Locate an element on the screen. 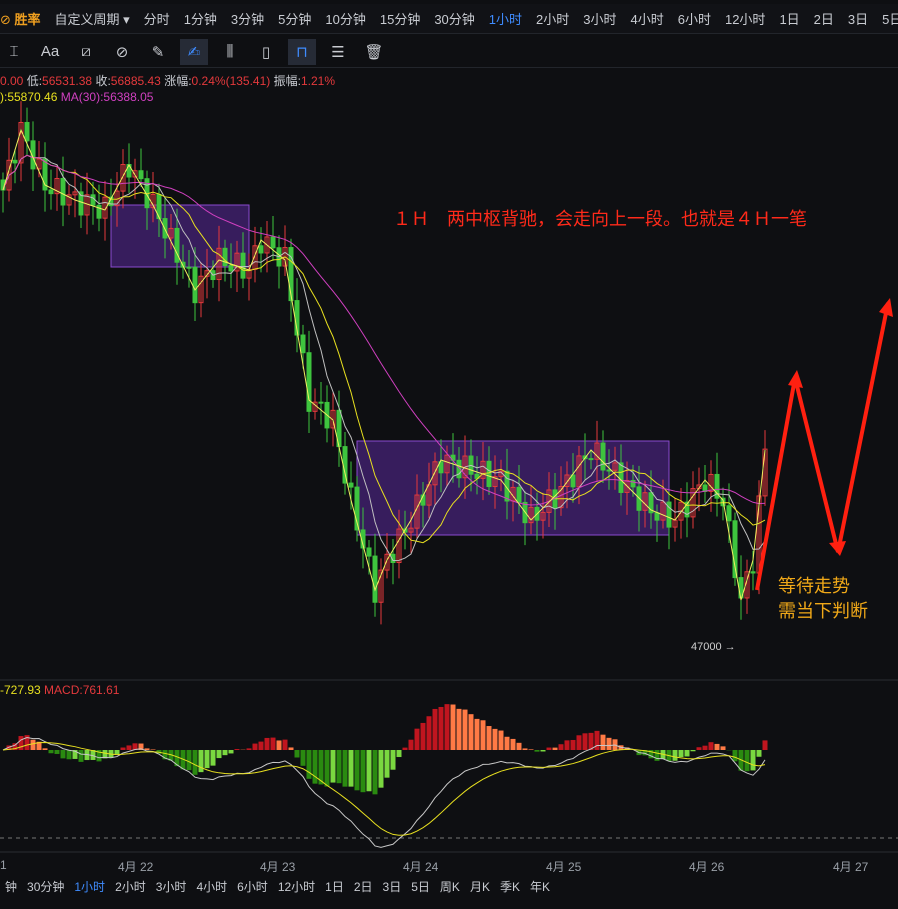 The image size is (898, 909). bottom-period-tab: 1日 is located at coordinates (334, 886).